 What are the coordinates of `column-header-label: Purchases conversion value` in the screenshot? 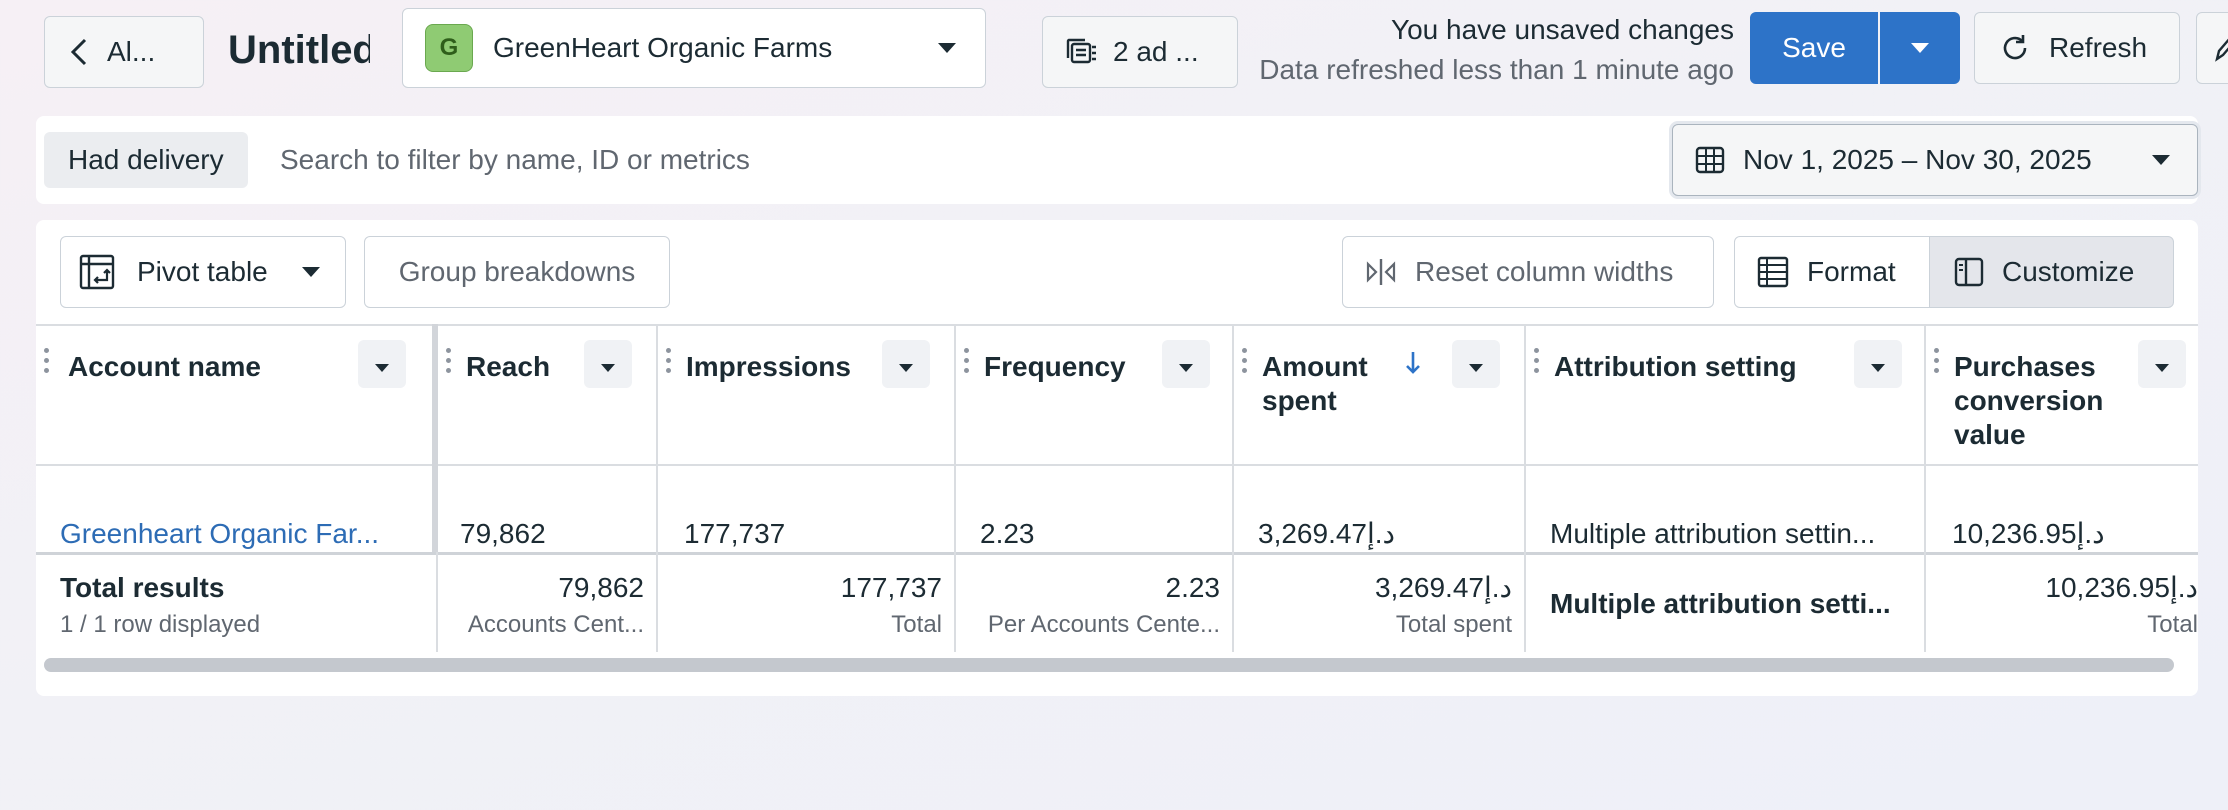 It's located at (2029, 400).